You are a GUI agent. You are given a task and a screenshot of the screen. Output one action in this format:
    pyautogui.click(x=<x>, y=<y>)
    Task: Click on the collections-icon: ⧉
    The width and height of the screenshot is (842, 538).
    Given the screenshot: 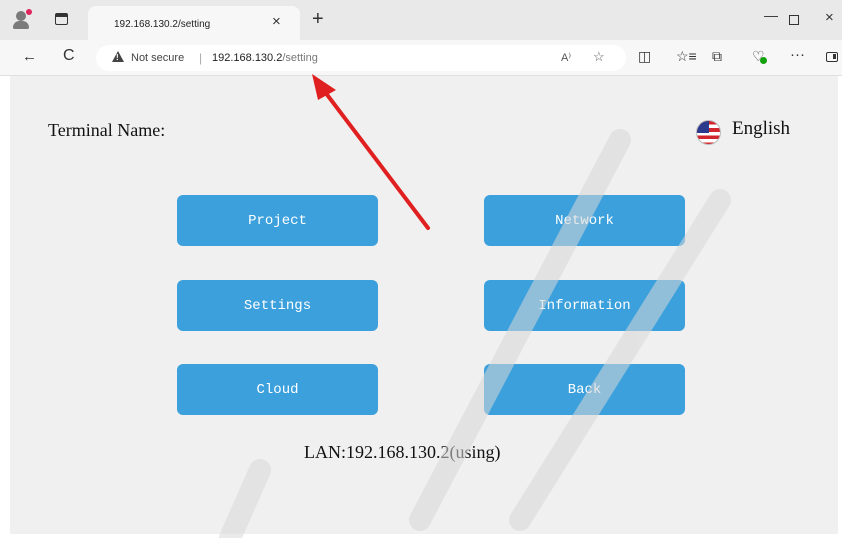 What is the action you would take?
    pyautogui.click(x=717, y=56)
    